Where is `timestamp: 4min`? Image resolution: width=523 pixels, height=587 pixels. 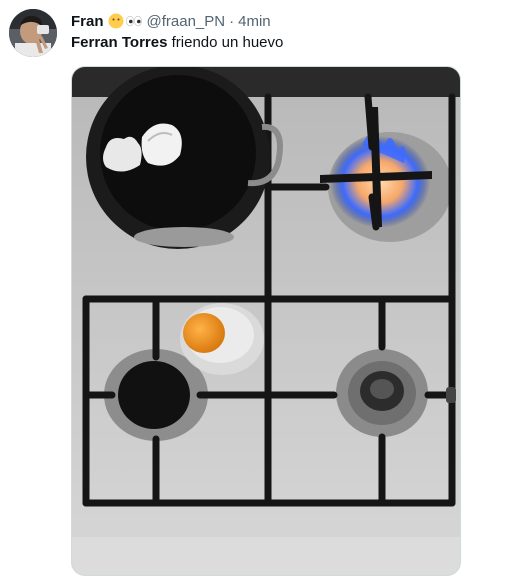
timestamp: 4min is located at coordinates (254, 21).